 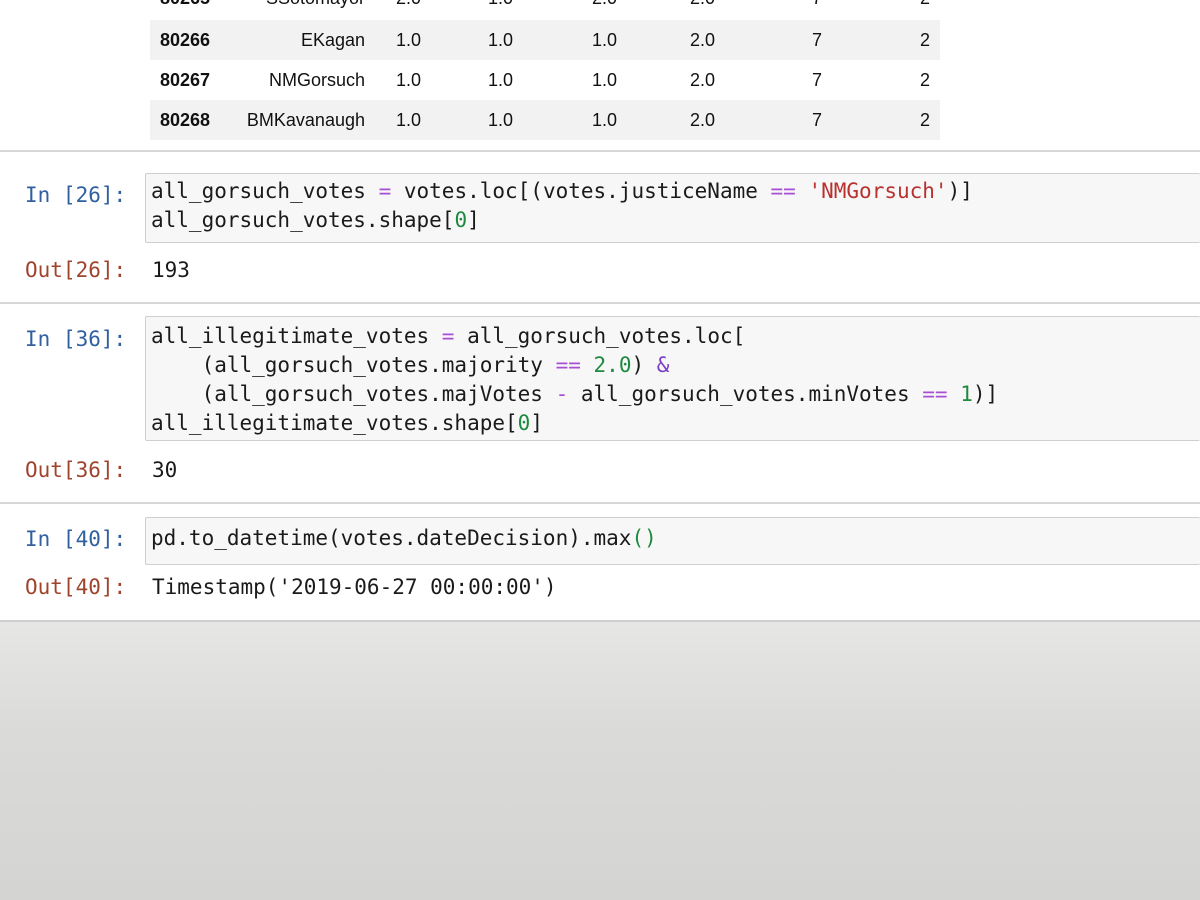 I want to click on code-token: all_illegitimate_votes.shape[, so click(x=334, y=423).